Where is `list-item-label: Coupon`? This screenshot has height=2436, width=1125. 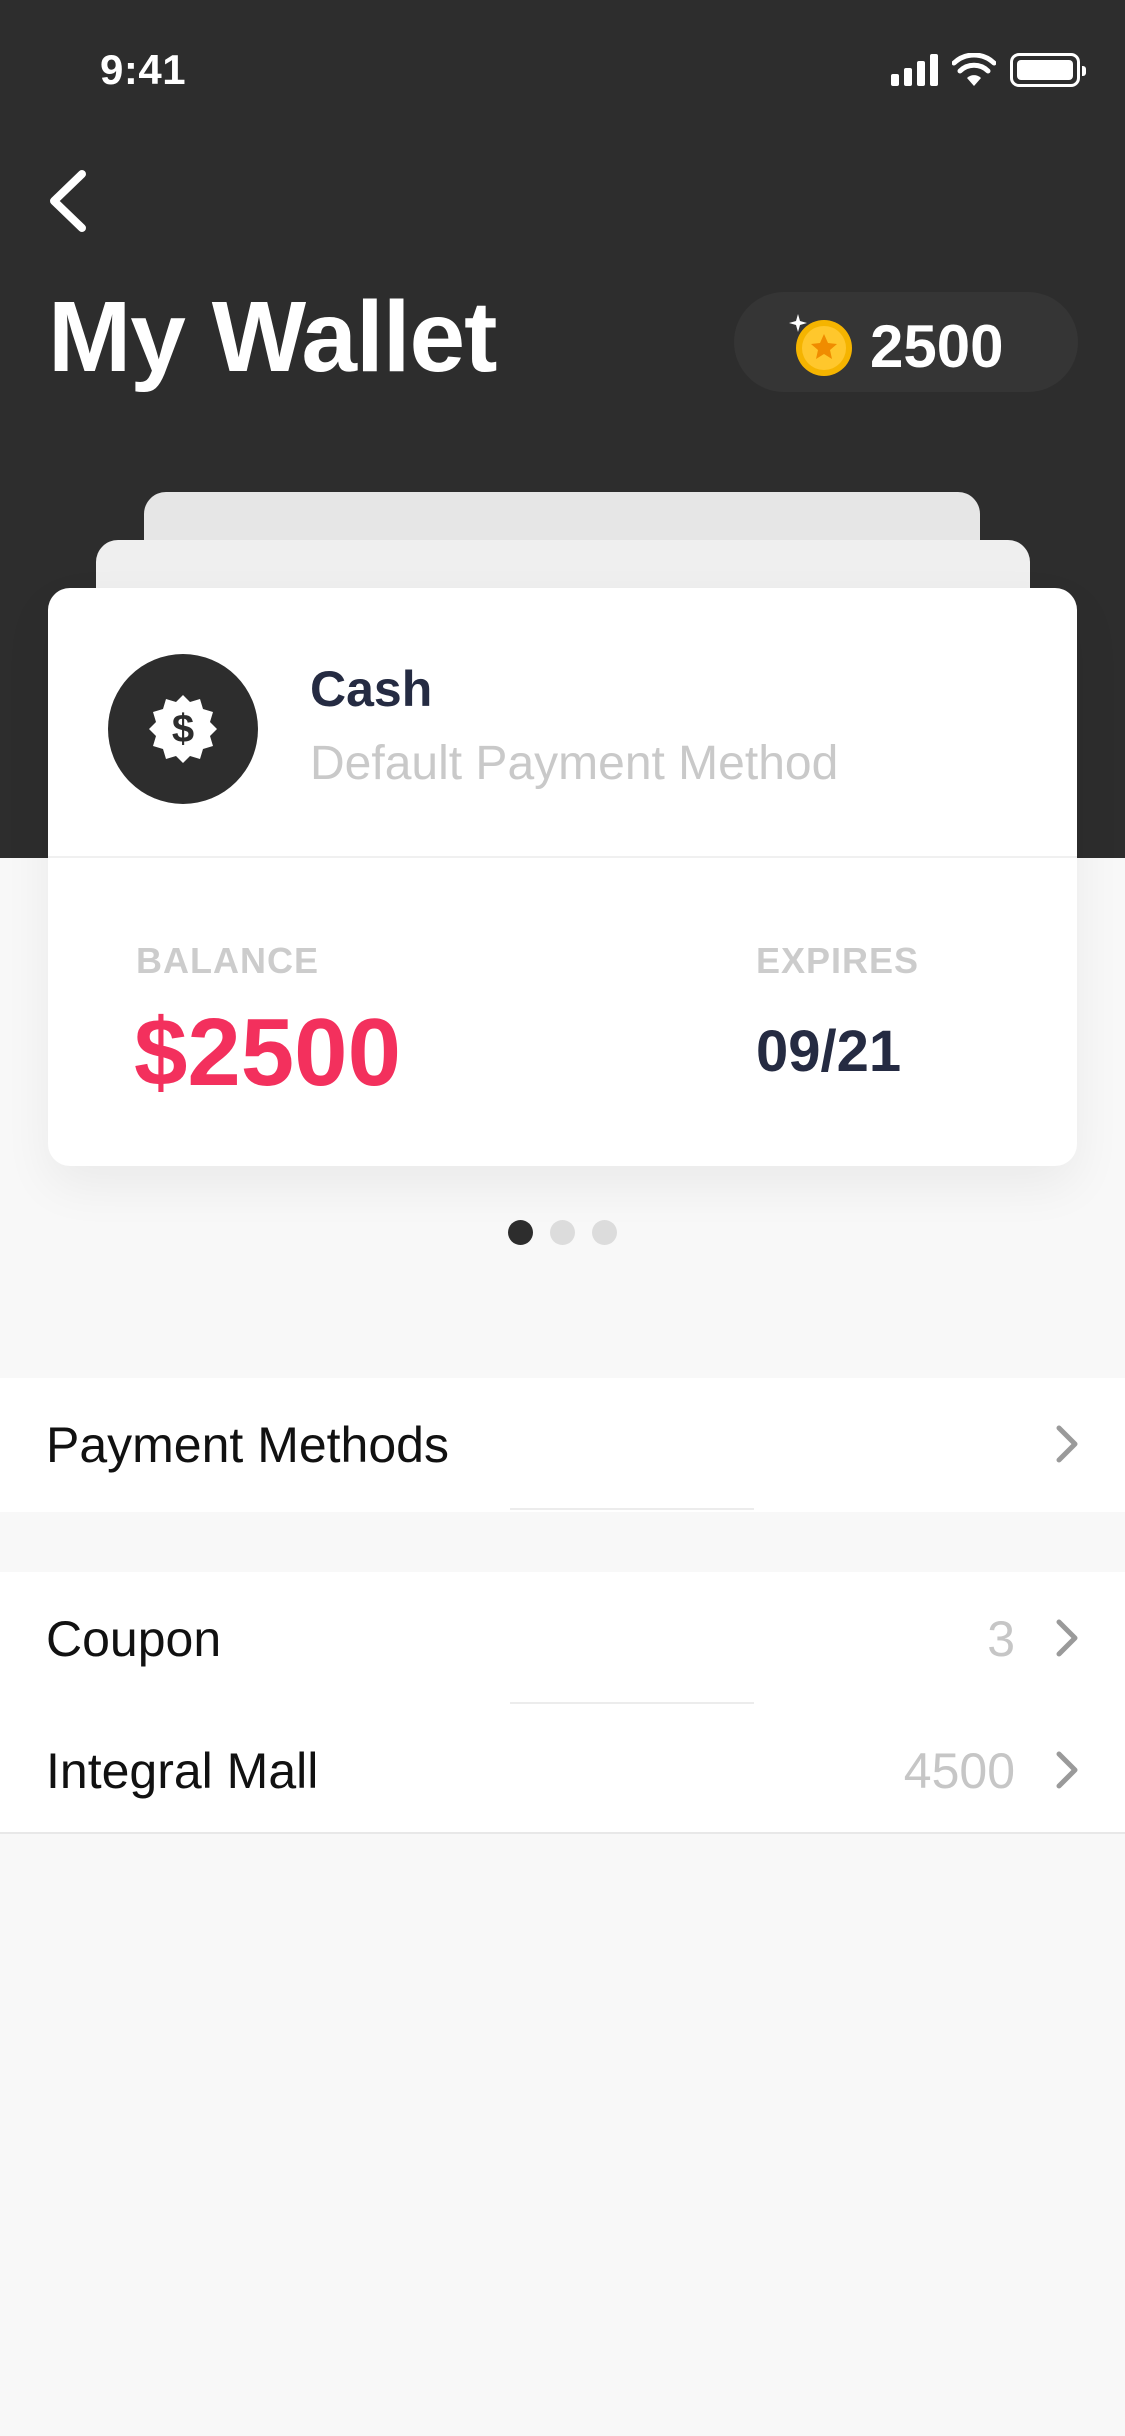
list-item-label: Coupon is located at coordinates (134, 1639).